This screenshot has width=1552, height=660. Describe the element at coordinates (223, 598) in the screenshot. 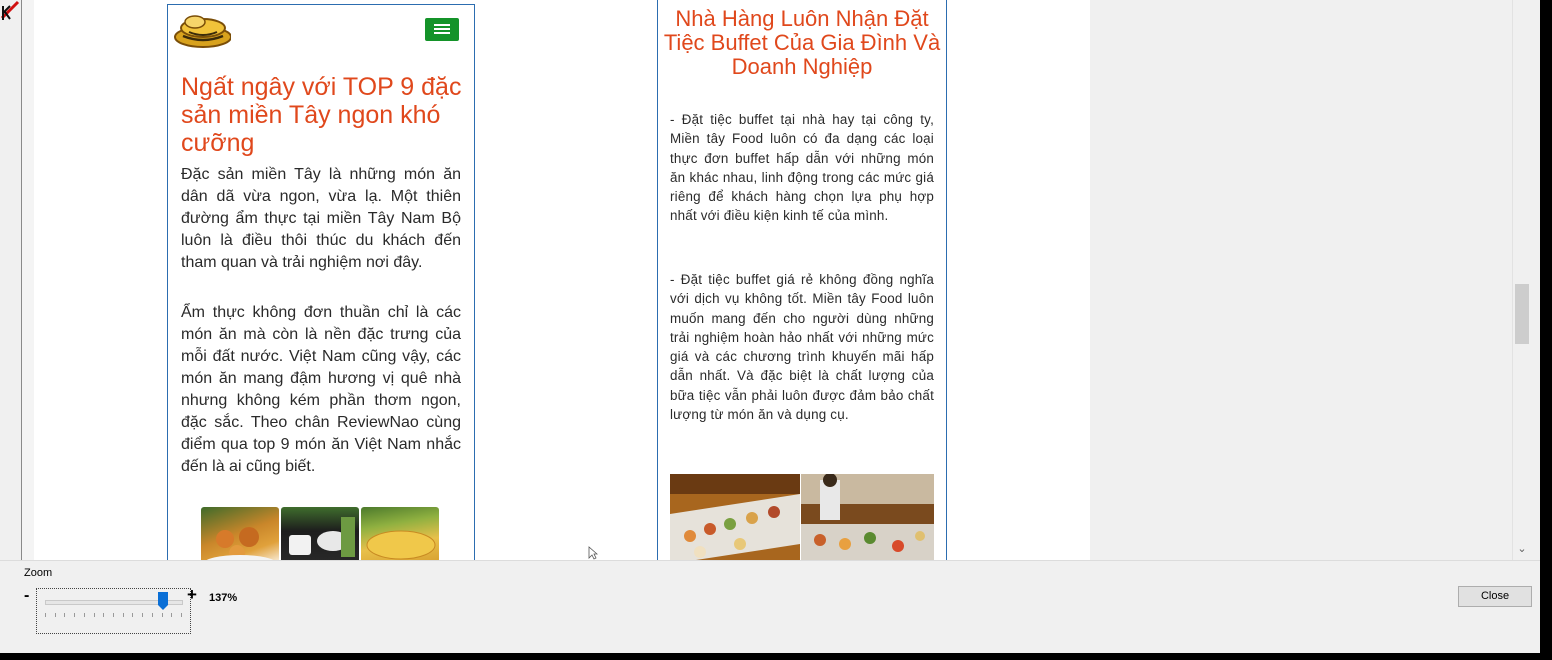

I see `zoom-value: 137%` at that location.